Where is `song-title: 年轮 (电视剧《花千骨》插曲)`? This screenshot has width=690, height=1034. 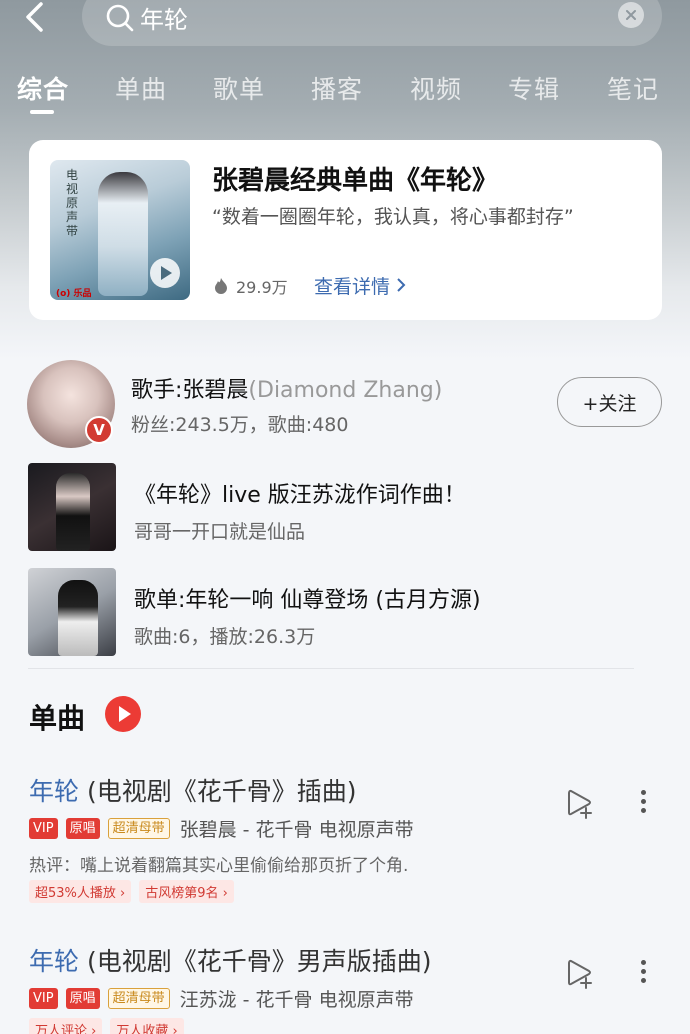 song-title: 年轮 (电视剧《花千骨》插曲) is located at coordinates (193, 791).